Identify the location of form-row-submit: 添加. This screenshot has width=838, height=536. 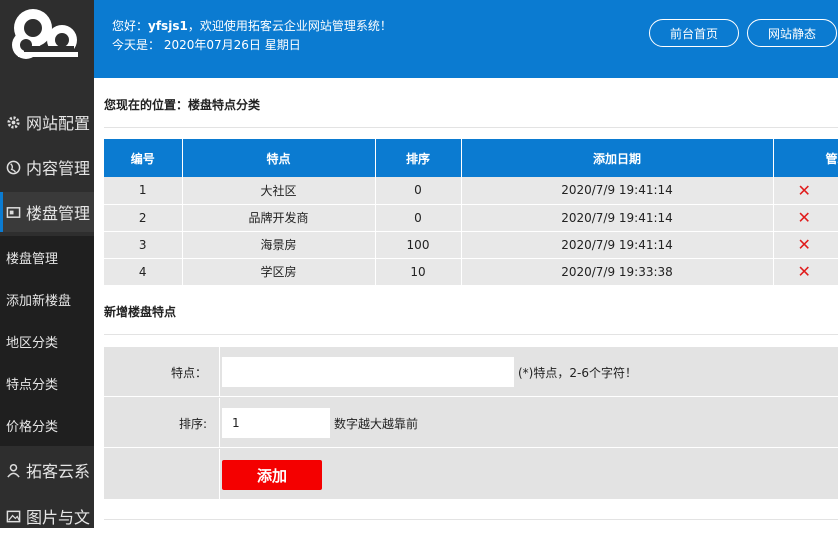
(471, 474).